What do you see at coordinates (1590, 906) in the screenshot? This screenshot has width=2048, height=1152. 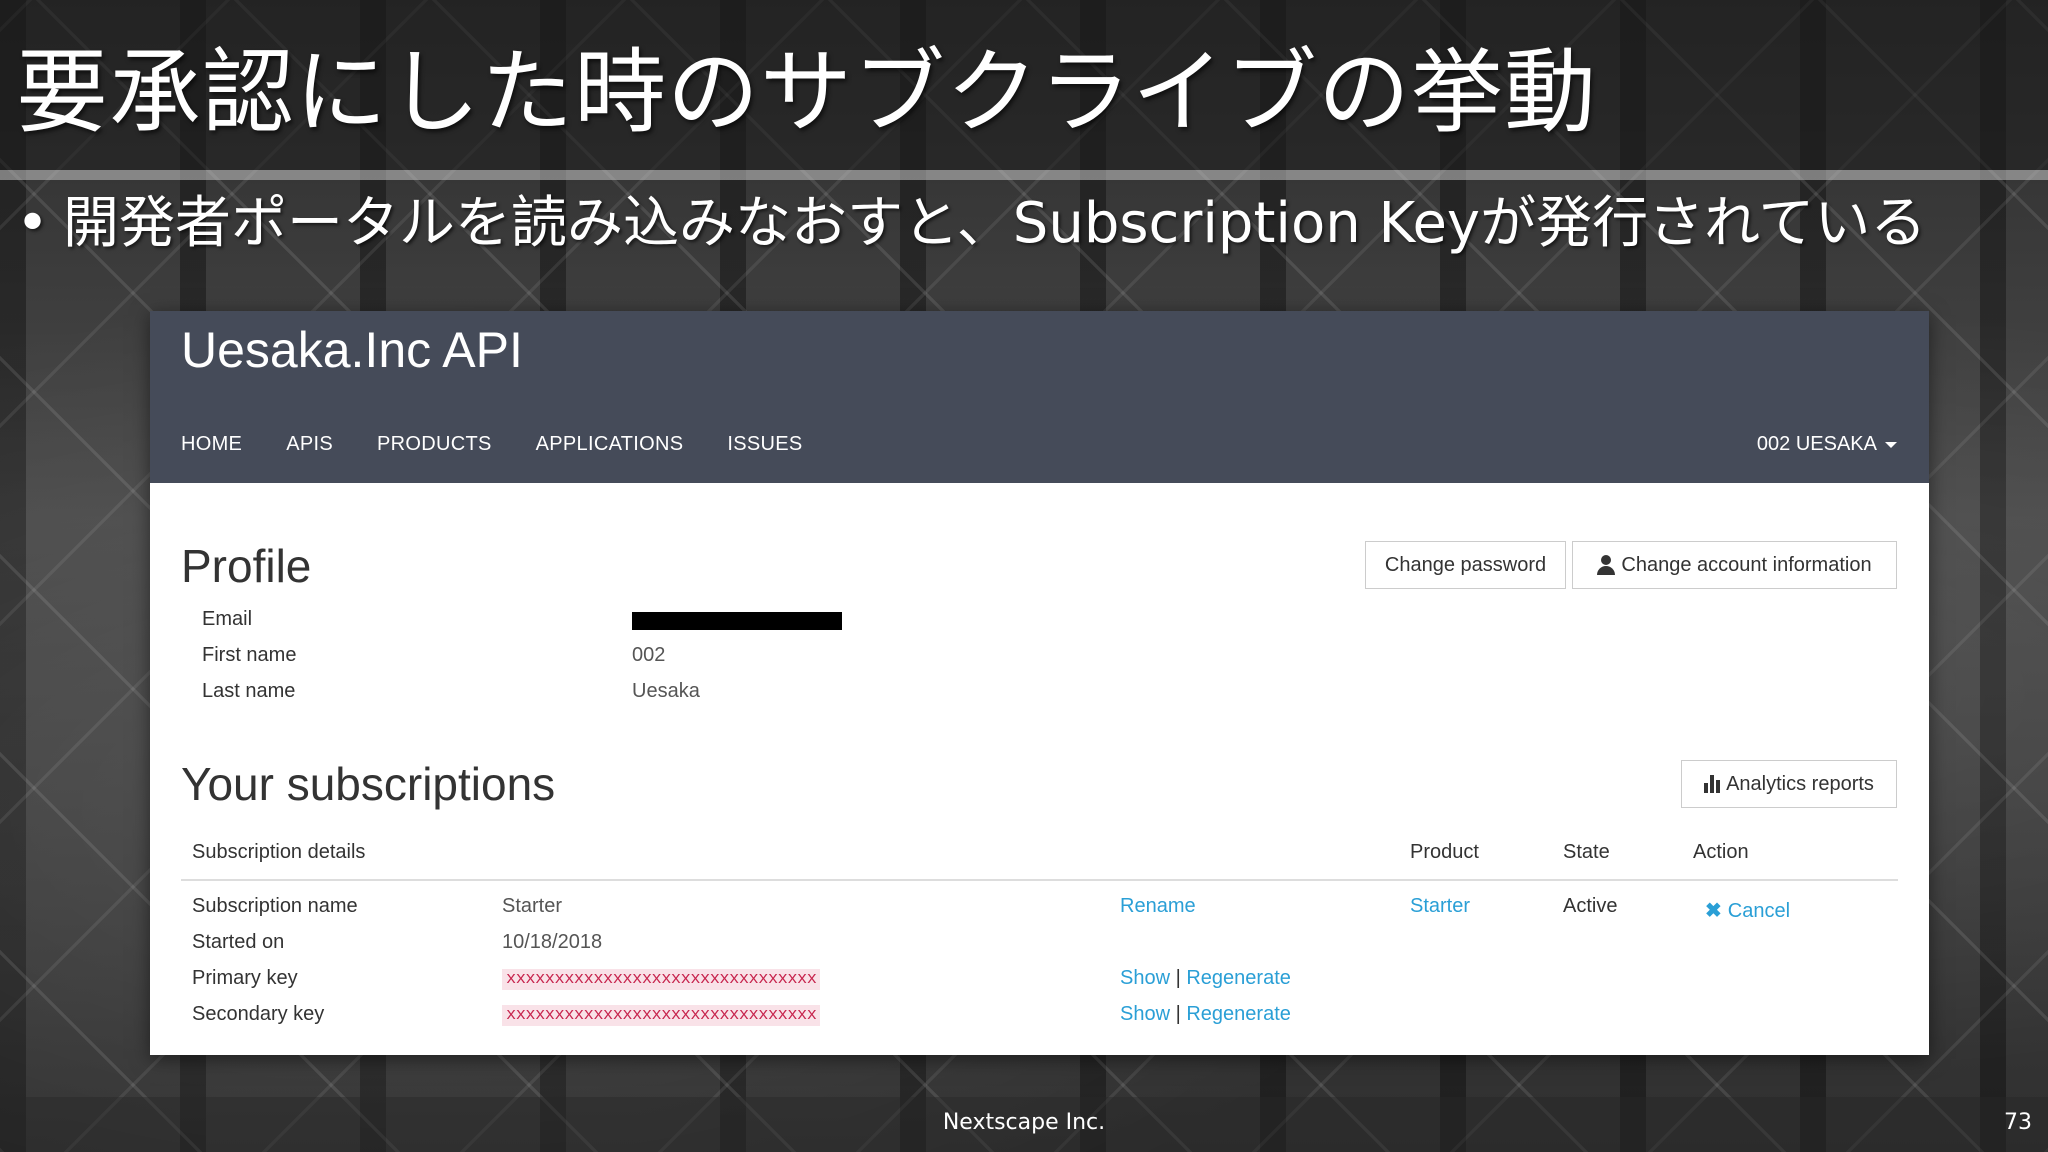 I see `subscription-state: Active` at bounding box center [1590, 906].